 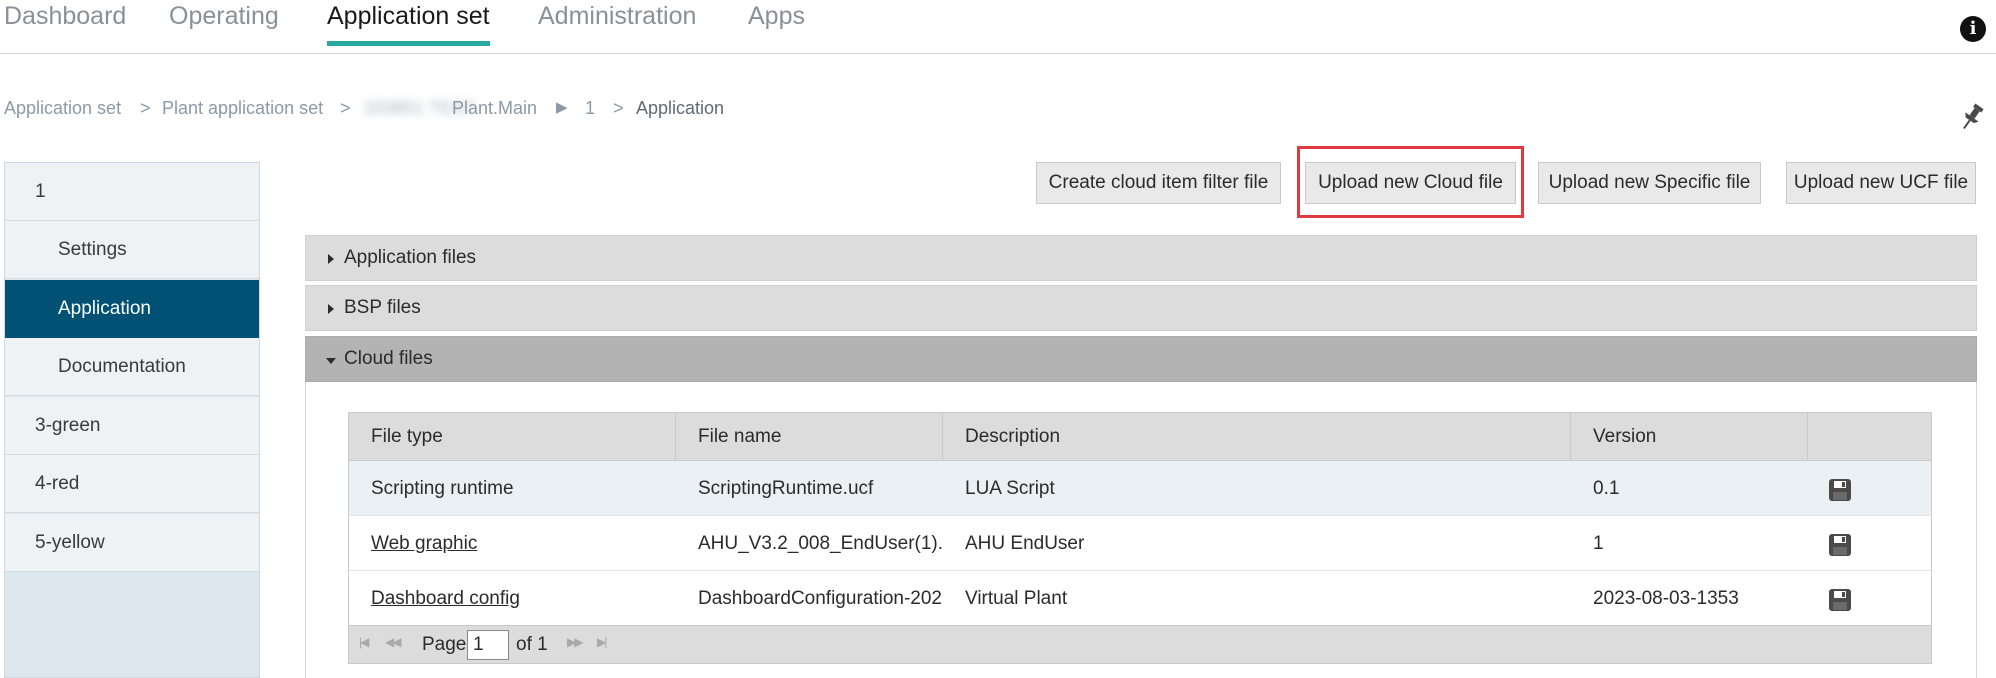 What do you see at coordinates (820, 543) in the screenshot?
I see `cell-file-name: AHU_V3.2_008_EndUser(1).:` at bounding box center [820, 543].